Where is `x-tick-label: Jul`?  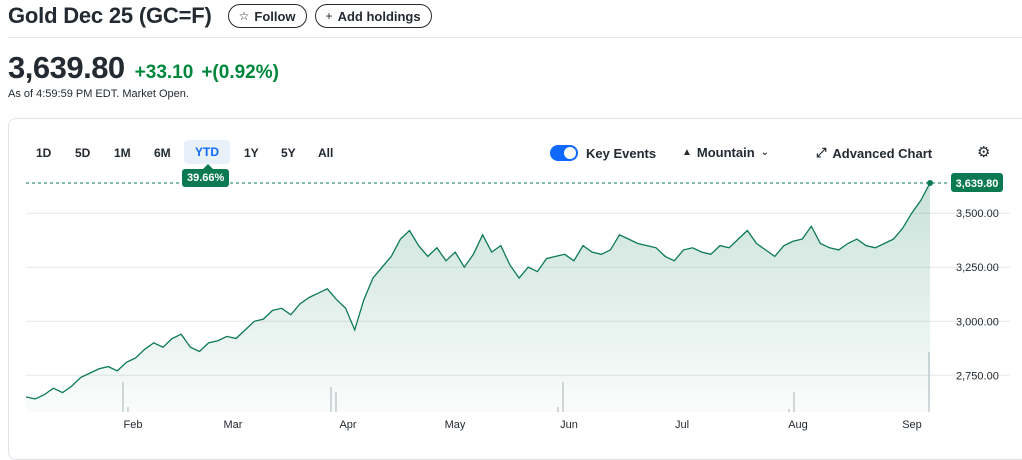
x-tick-label: Jul is located at coordinates (682, 425).